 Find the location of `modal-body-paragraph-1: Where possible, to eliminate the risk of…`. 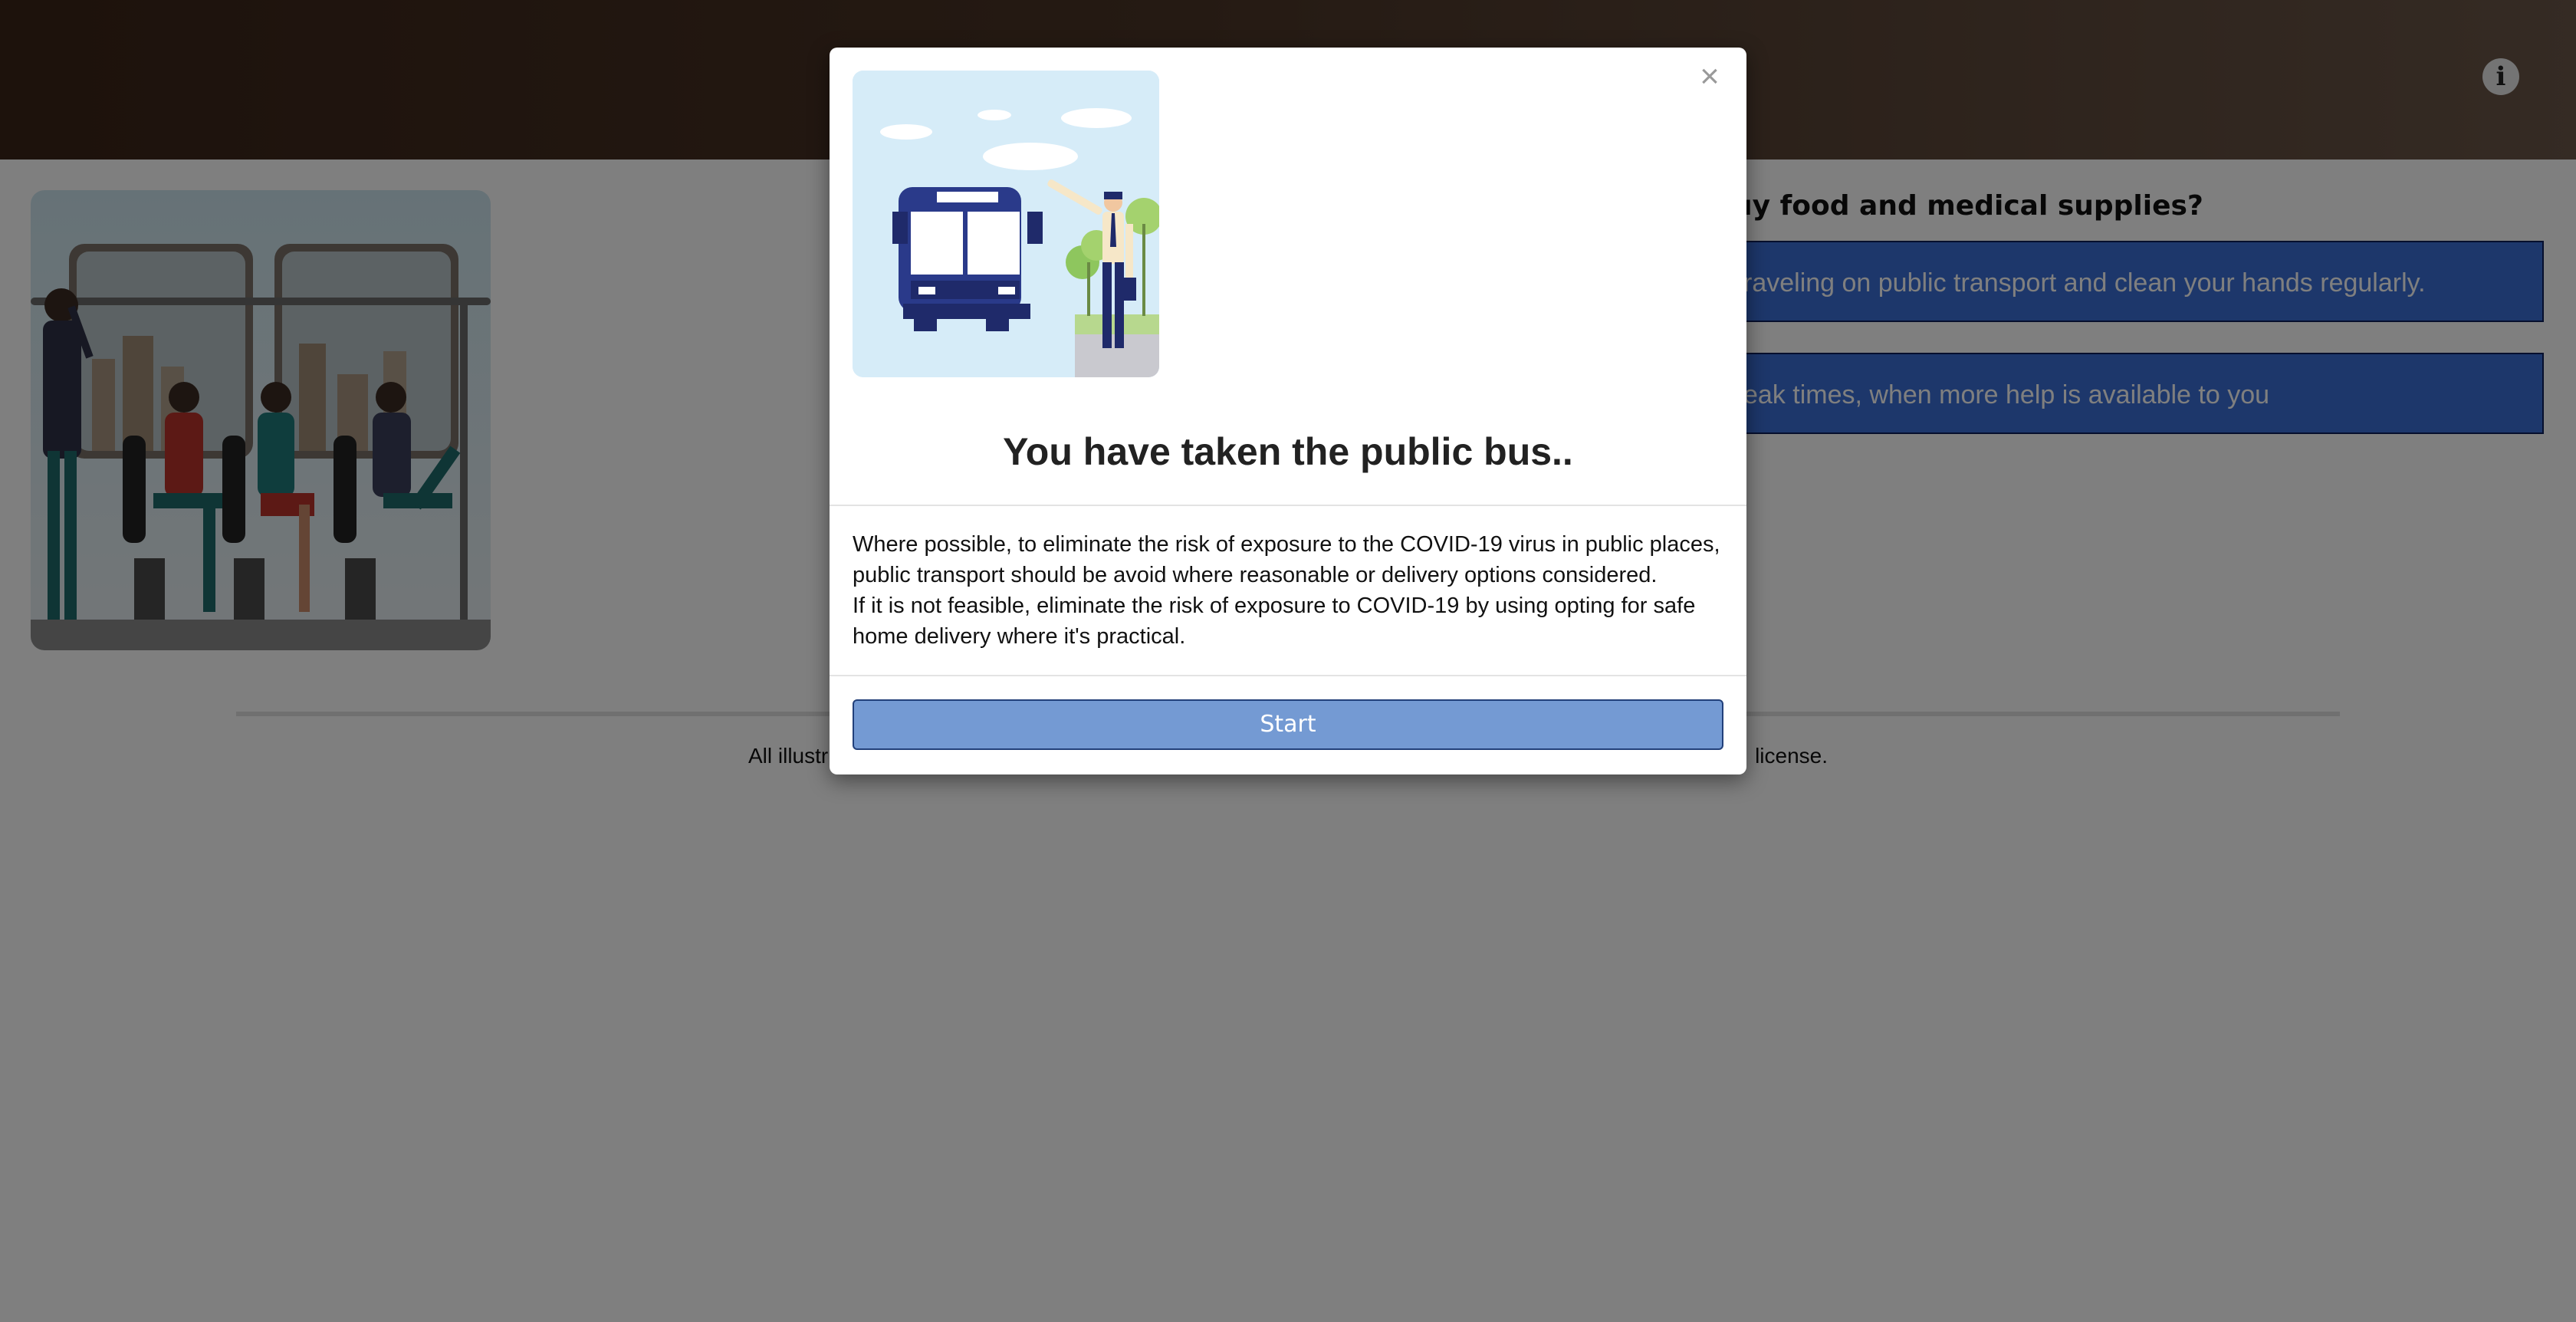

modal-body-paragraph-1: Where possible, to eliminate the risk of… is located at coordinates (1286, 559).